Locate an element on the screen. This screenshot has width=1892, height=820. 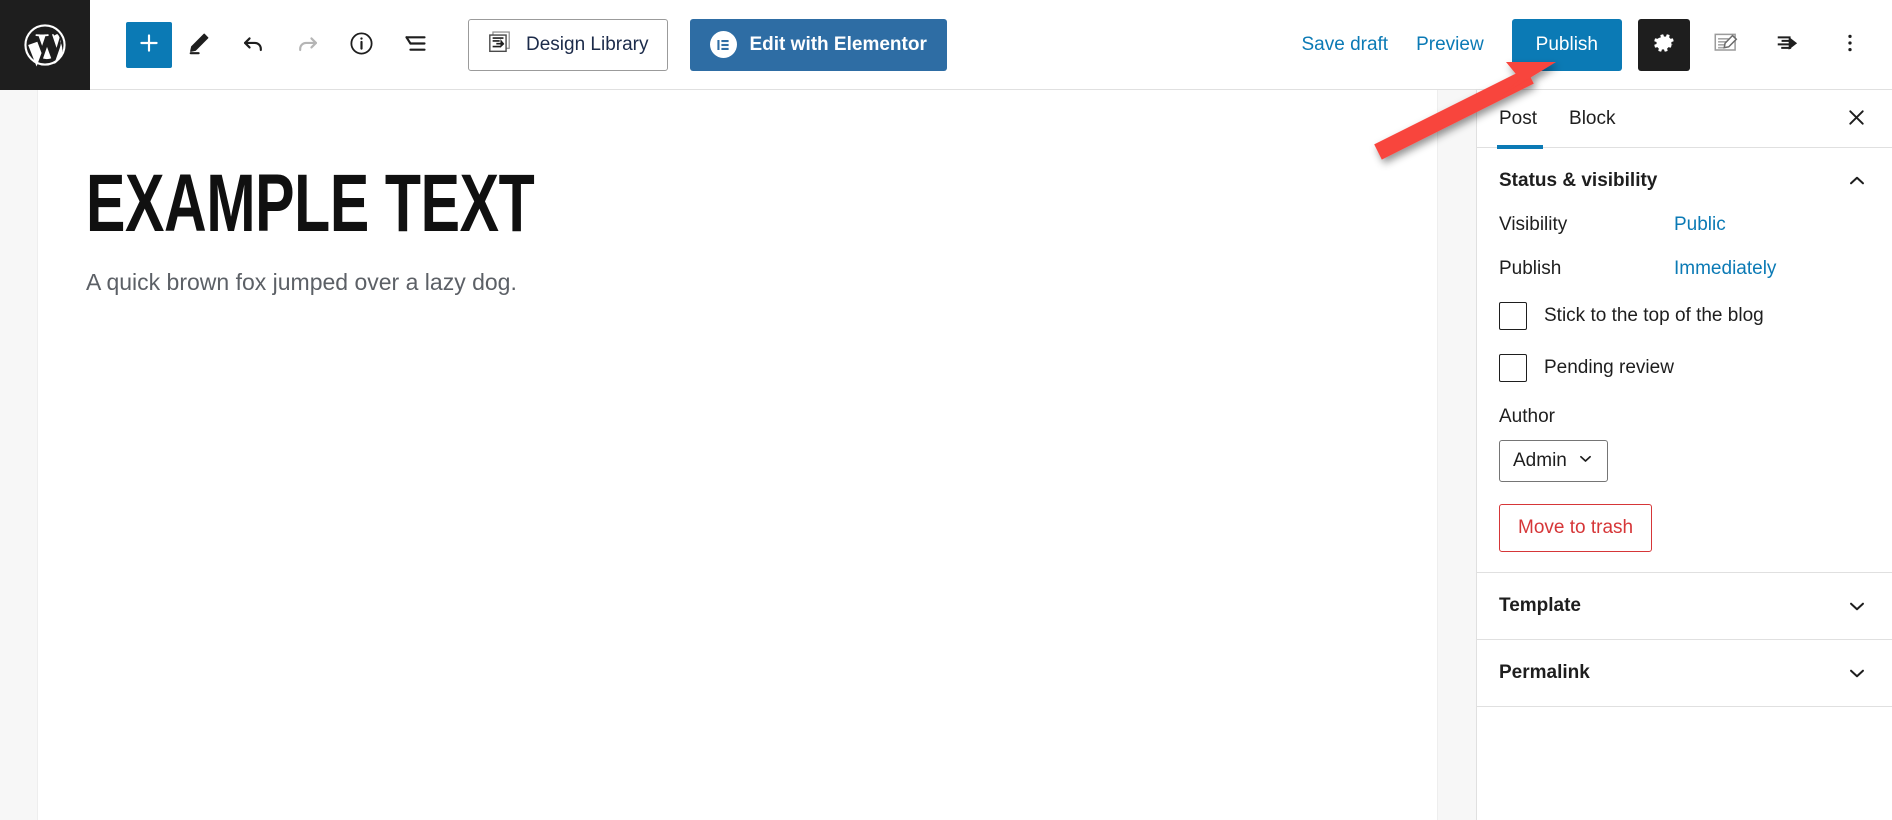
plus-icon is located at coordinates (149, 44).